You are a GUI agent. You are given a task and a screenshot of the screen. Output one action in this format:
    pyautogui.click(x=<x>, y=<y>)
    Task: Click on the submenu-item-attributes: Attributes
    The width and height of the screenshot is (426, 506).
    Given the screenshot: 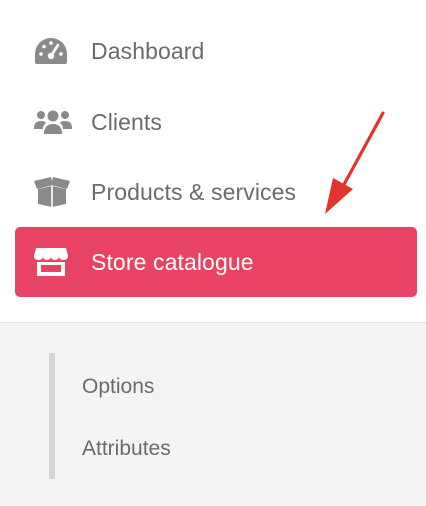 What is the action you would take?
    pyautogui.click(x=126, y=449)
    